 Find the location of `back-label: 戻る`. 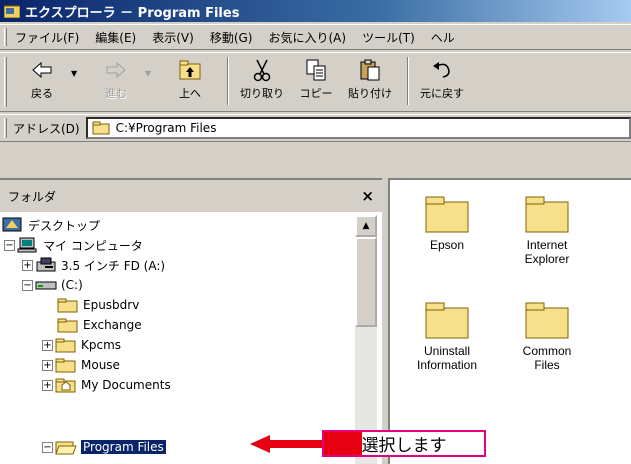

back-label: 戻る is located at coordinates (42, 93).